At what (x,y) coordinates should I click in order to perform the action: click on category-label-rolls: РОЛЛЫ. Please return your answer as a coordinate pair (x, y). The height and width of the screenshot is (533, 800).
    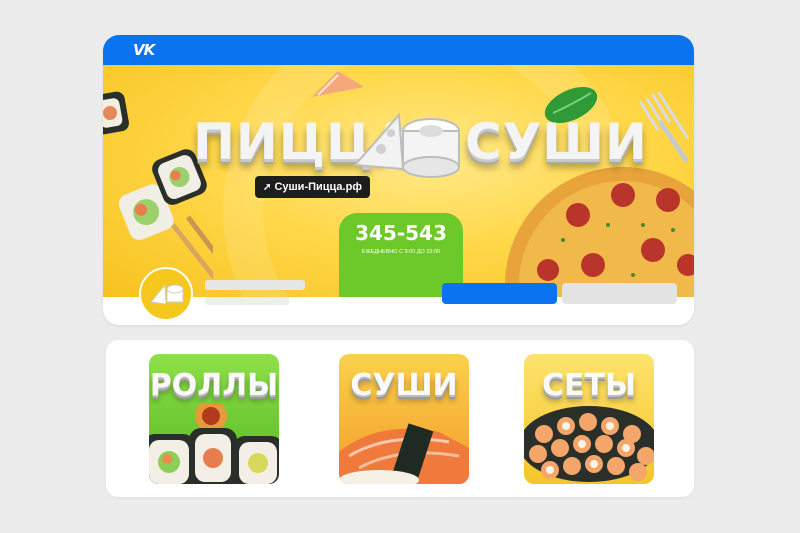
    Looking at the image, I should click on (214, 385).